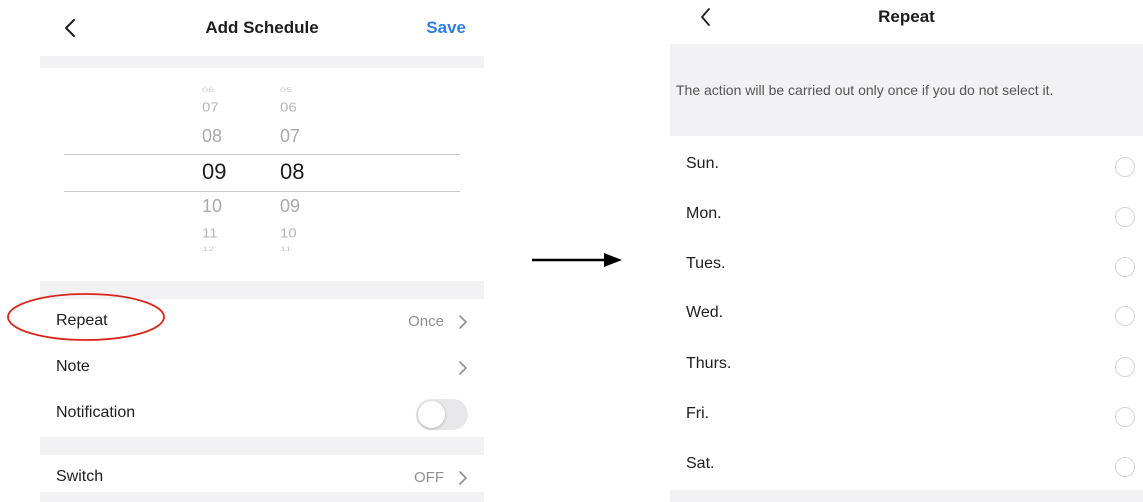  What do you see at coordinates (214, 171) in the screenshot?
I see `selected-hour: 09` at bounding box center [214, 171].